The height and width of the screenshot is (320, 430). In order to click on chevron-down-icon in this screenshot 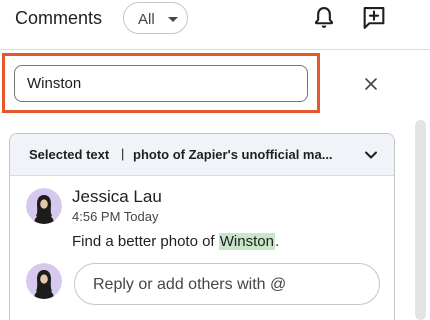, I will do `click(371, 155)`.